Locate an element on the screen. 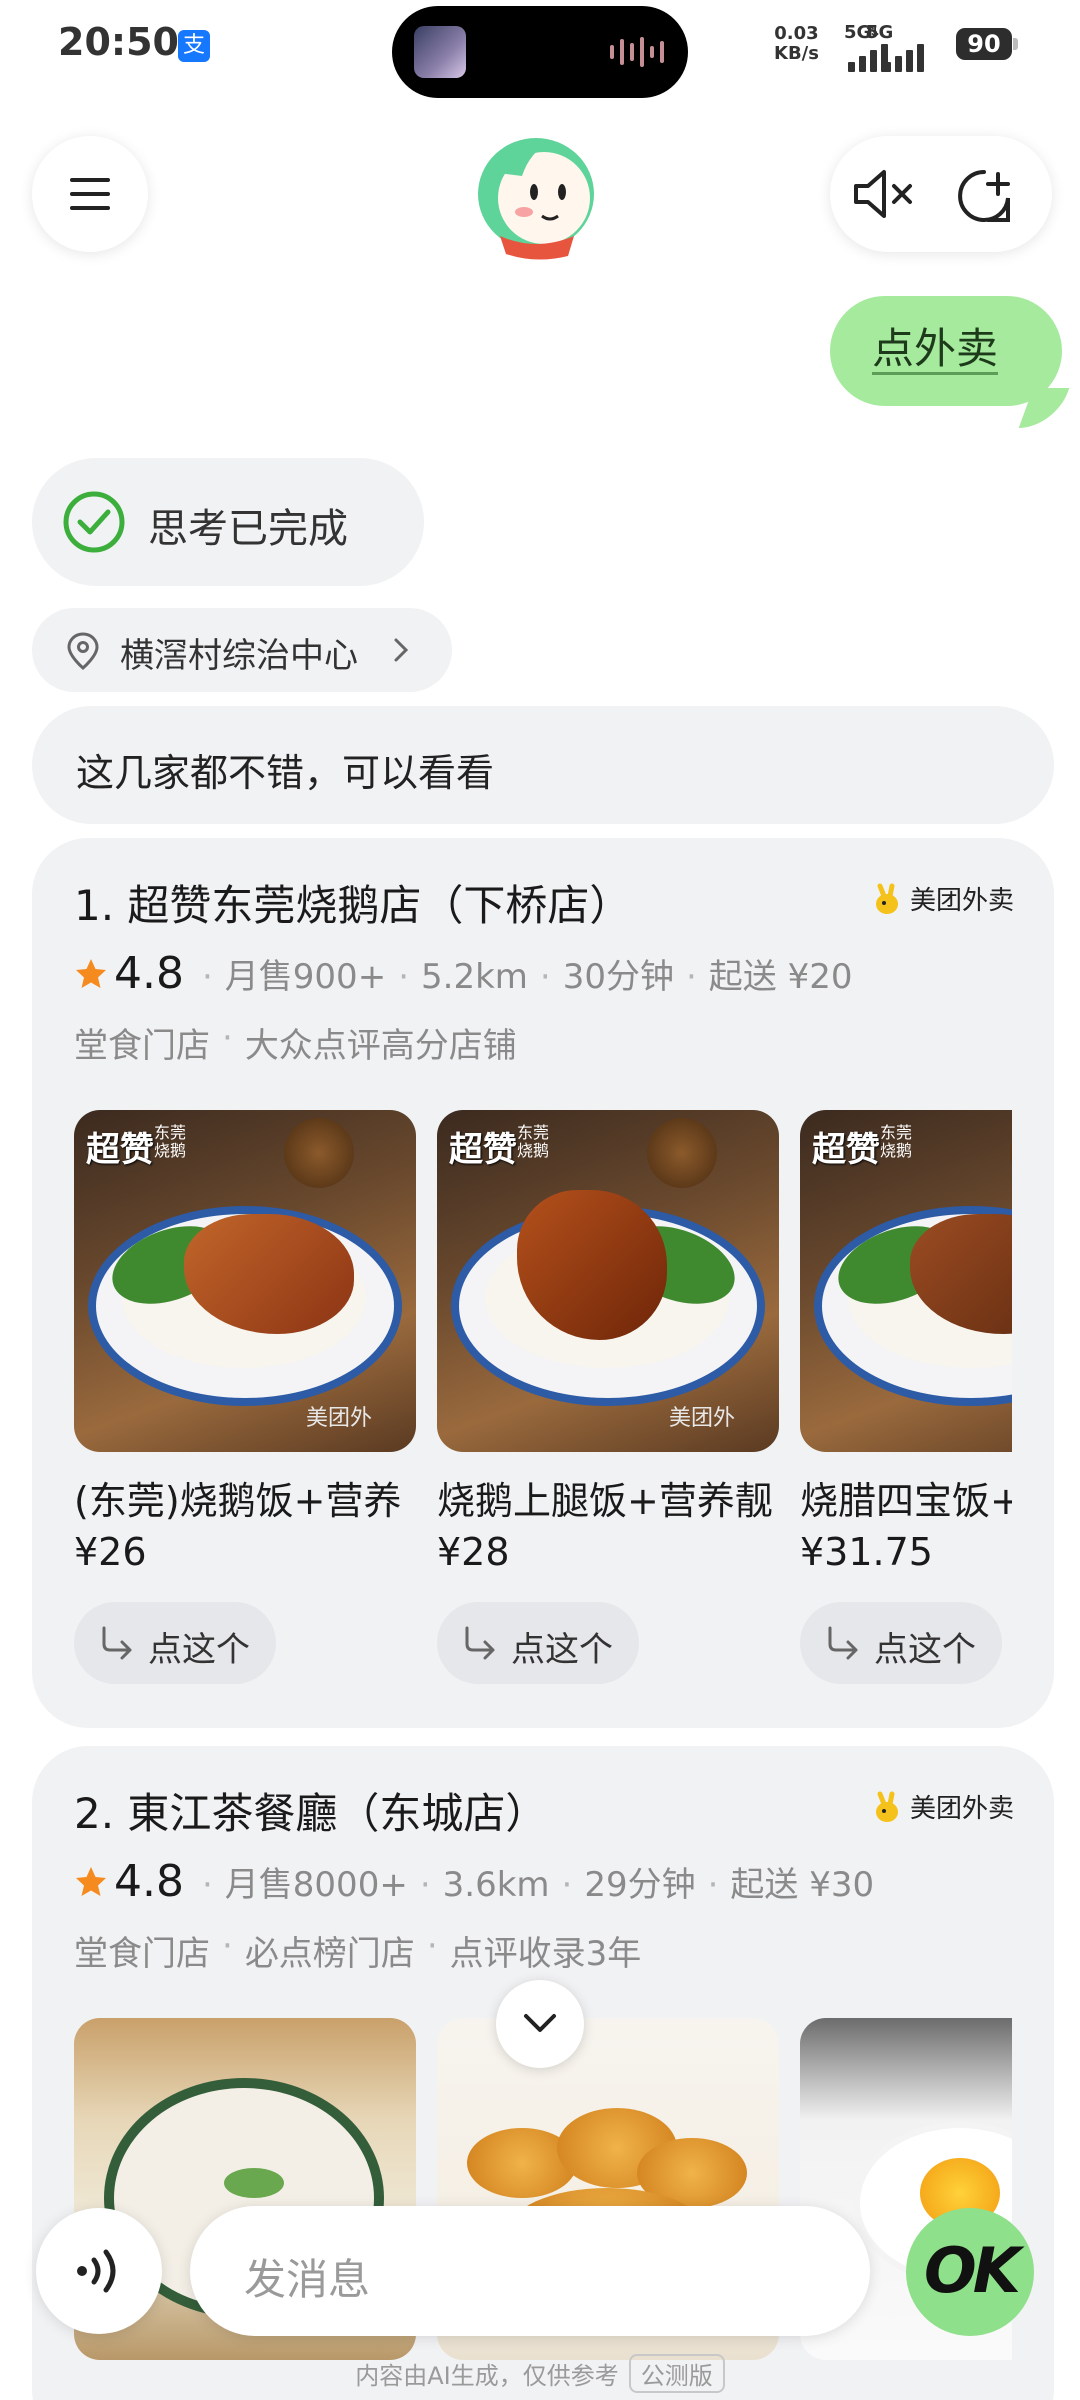 Image resolution: width=1080 pixels, height=2400 pixels. music-cover-icon is located at coordinates (440, 52).